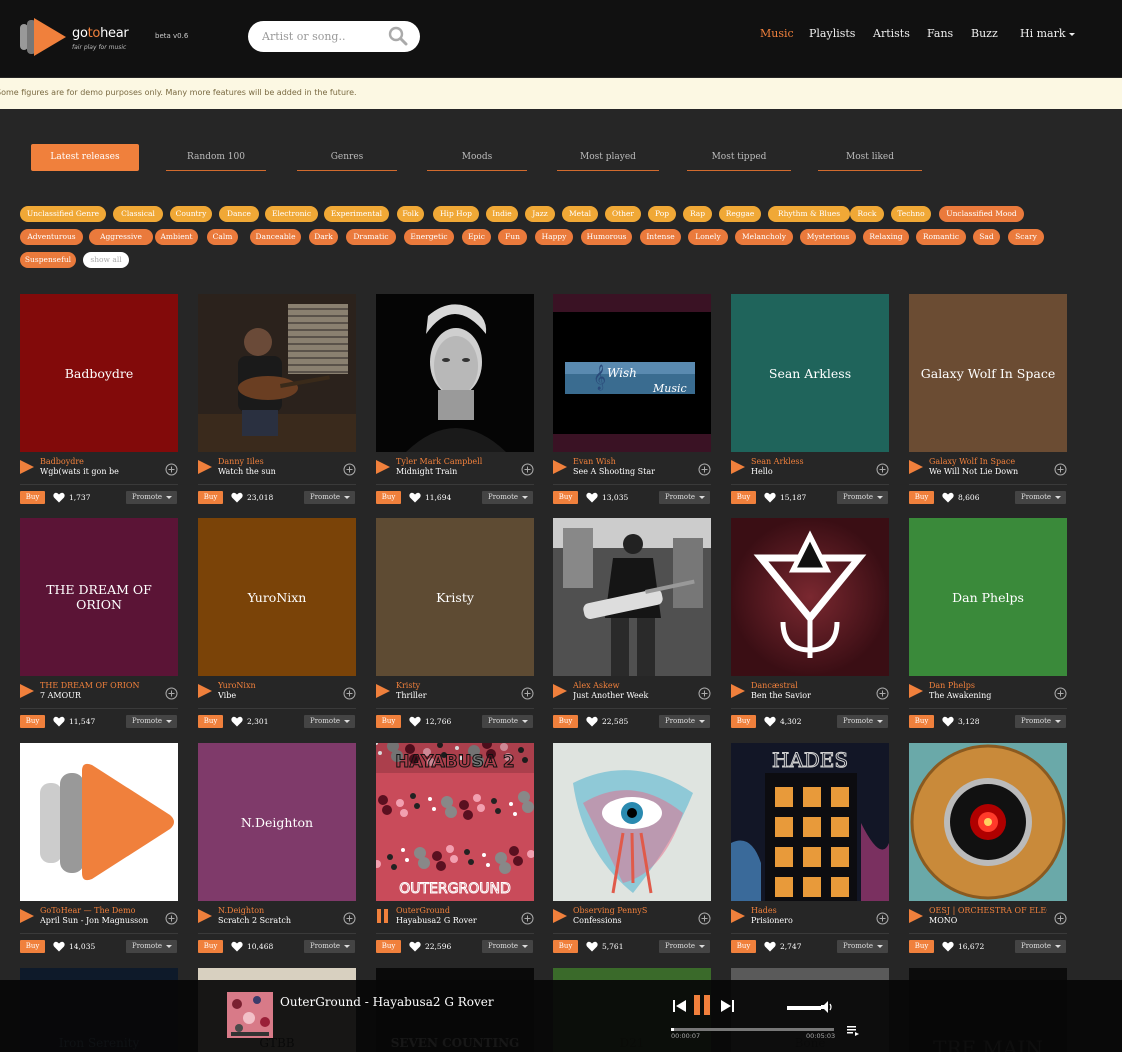 This screenshot has width=1122, height=1052. I want to click on genre-tag: Other, so click(623, 214).